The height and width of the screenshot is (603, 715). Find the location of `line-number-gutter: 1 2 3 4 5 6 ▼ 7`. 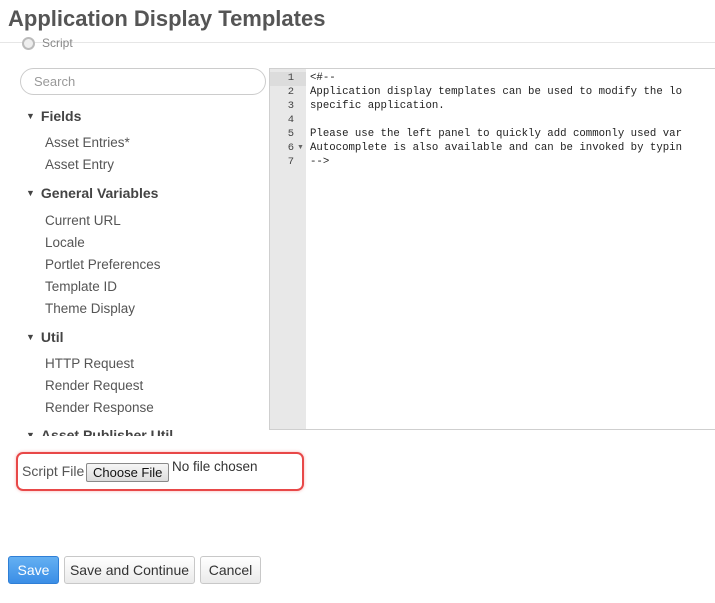

line-number-gutter: 1 2 3 4 5 6 ▼ 7 is located at coordinates (288, 249).